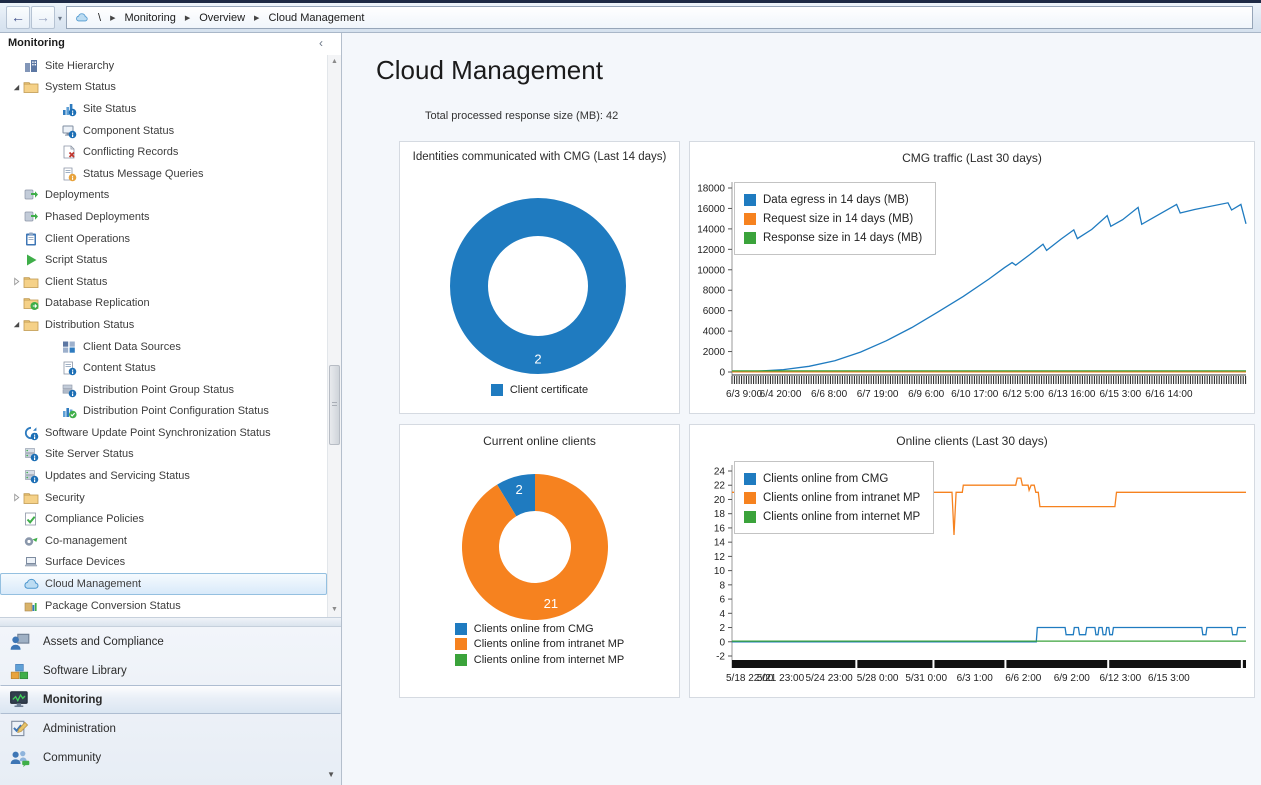 This screenshot has height=785, width=1261. Describe the element at coordinates (31, 304) in the screenshot. I see `database-replication-icon` at that location.